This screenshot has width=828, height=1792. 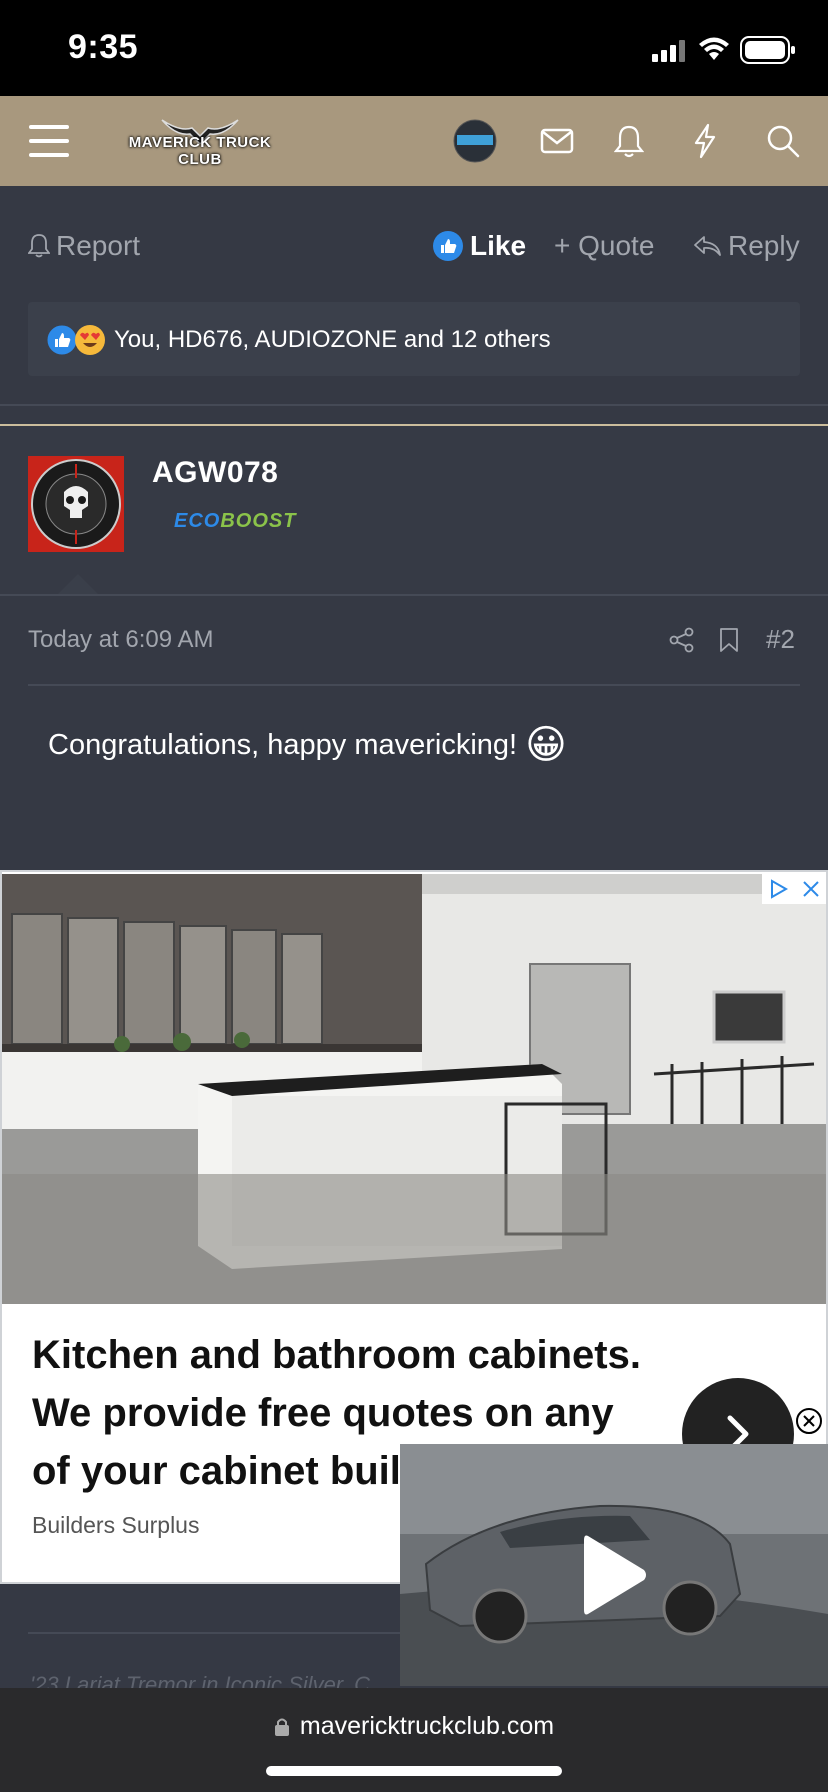 I want to click on ad-advertiser: Builders Surplus, so click(x=115, y=1525).